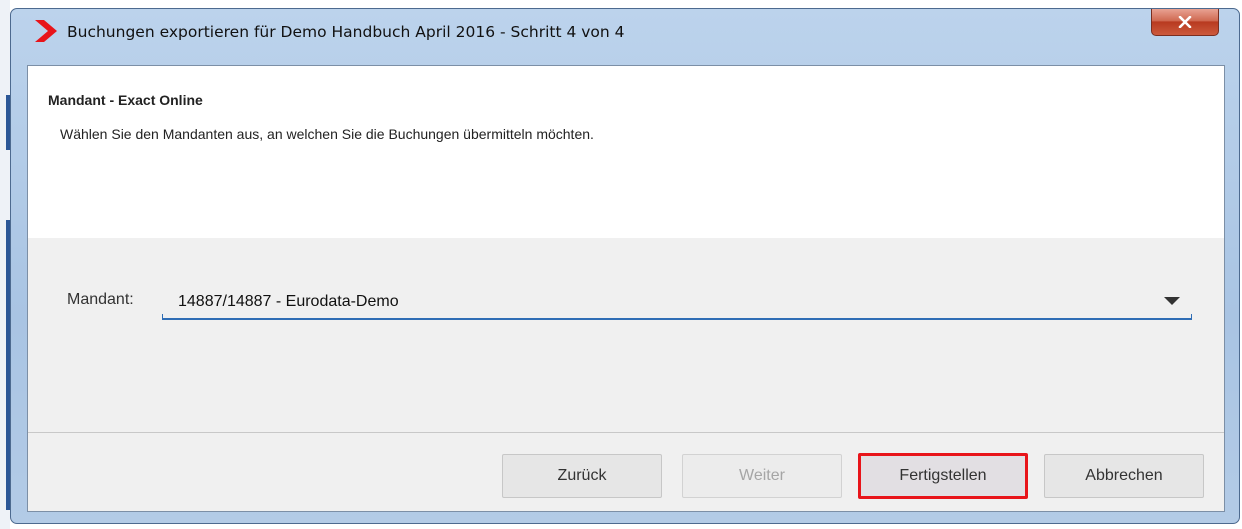 This screenshot has height=529, width=1242. I want to click on mandant-selected-value: 14887/14887 - Eurodata-Demo, so click(288, 301).